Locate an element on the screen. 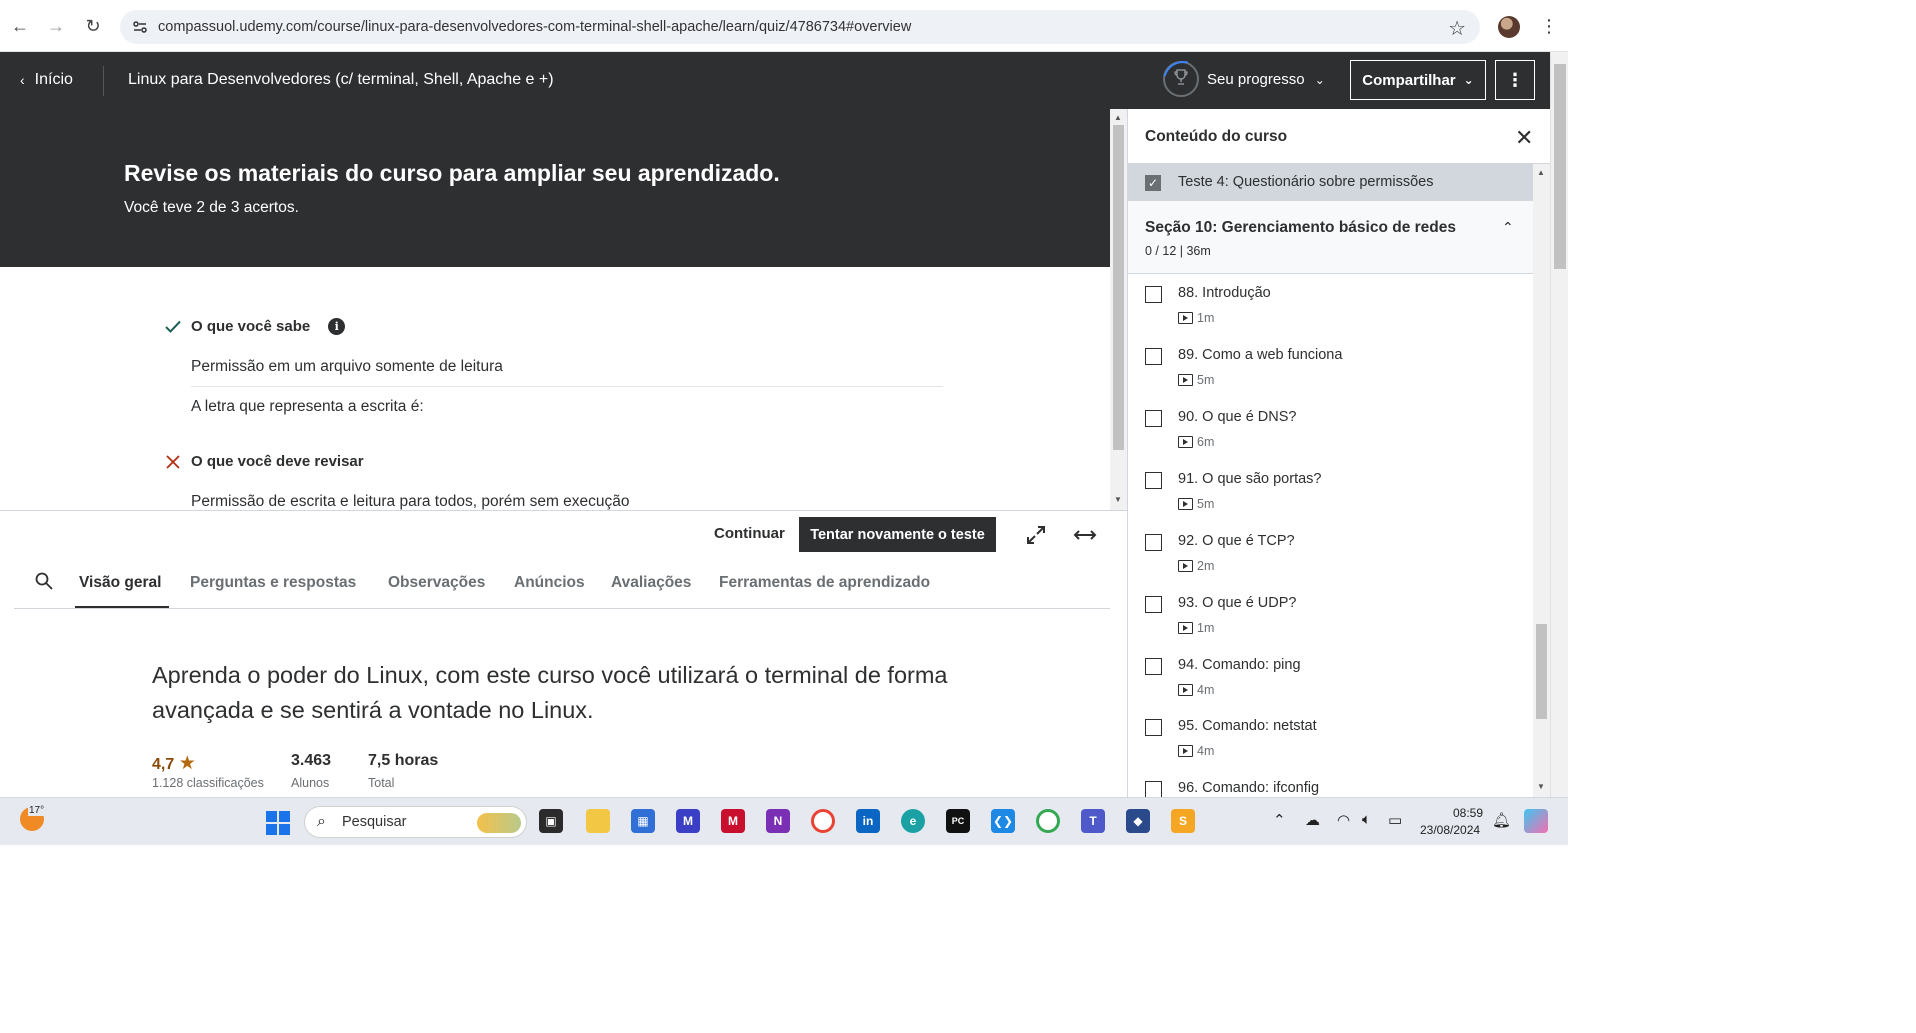  lecture-item: 93. O que é UDP? 1m is located at coordinates (1331, 616).